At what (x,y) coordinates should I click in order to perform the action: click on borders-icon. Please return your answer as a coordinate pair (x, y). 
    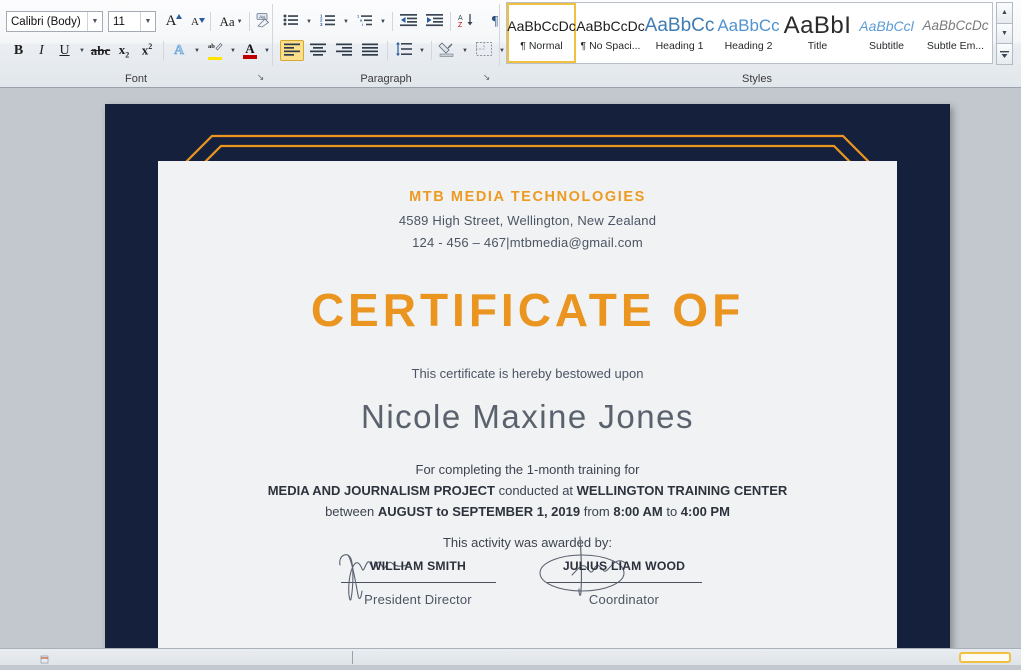
    Looking at the image, I should click on (483, 50).